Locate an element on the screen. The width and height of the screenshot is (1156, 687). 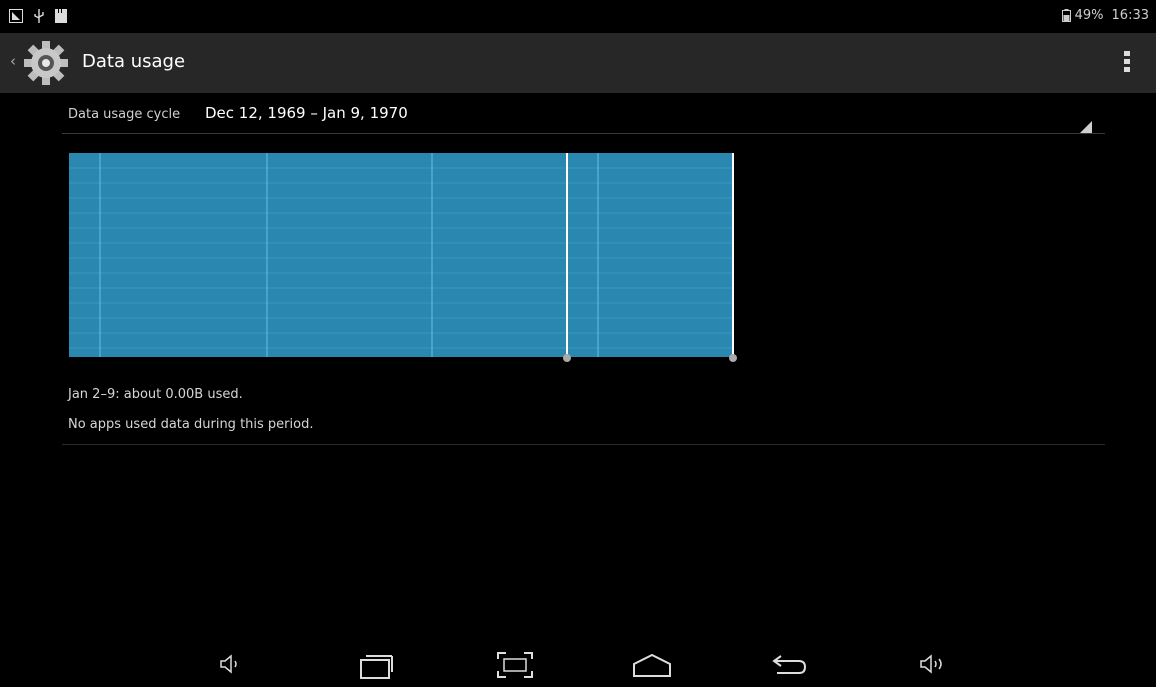
settings-gear-icon is located at coordinates (46, 65).